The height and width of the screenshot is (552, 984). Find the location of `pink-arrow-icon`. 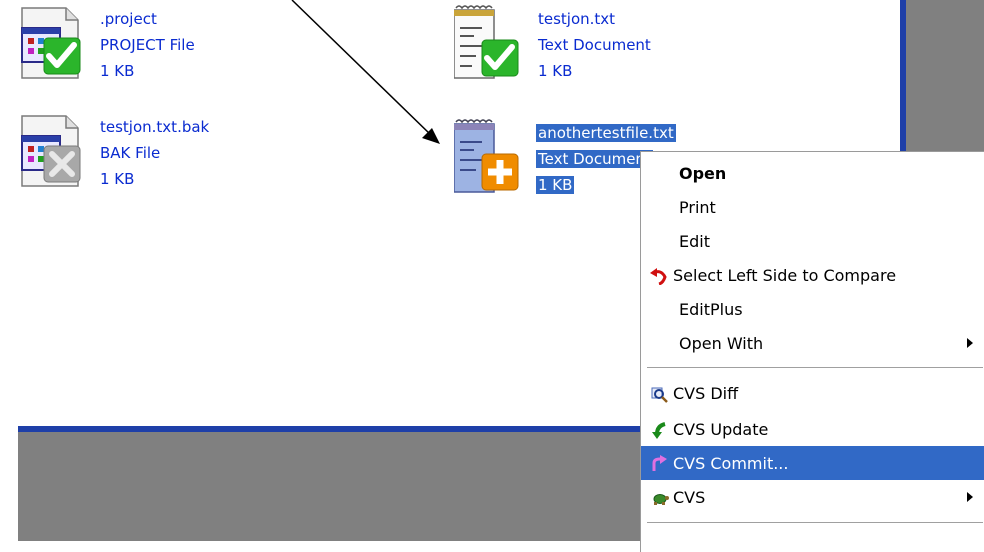

pink-arrow-icon is located at coordinates (659, 463).